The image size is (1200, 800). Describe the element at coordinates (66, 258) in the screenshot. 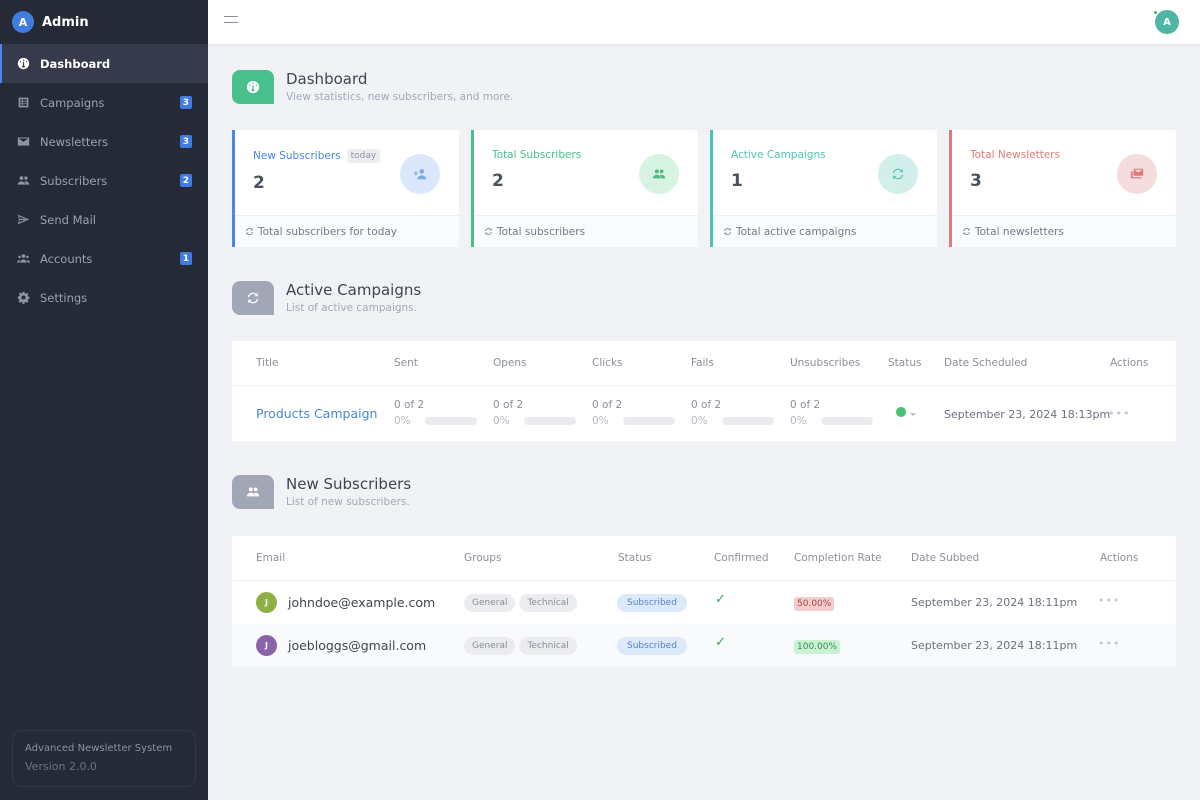

I see `sidebar-item-label: Accounts` at that location.